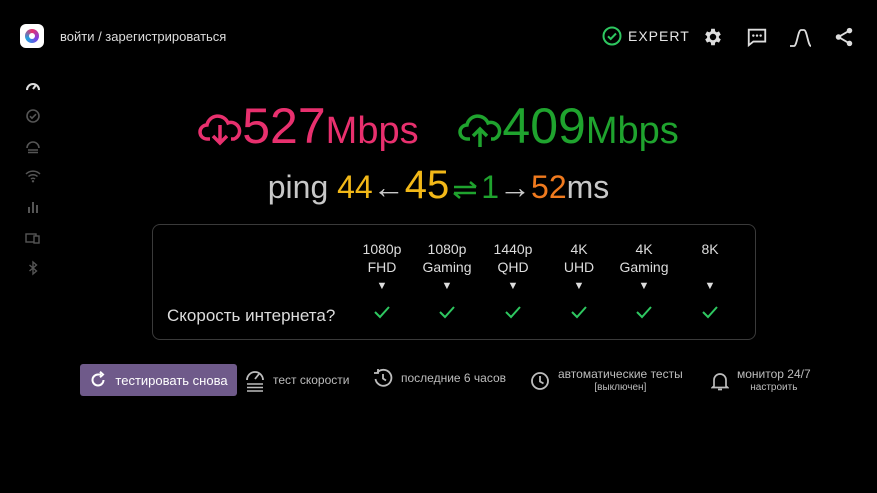 The image size is (877, 493). I want to click on column-line1: 1080p, so click(447, 249).